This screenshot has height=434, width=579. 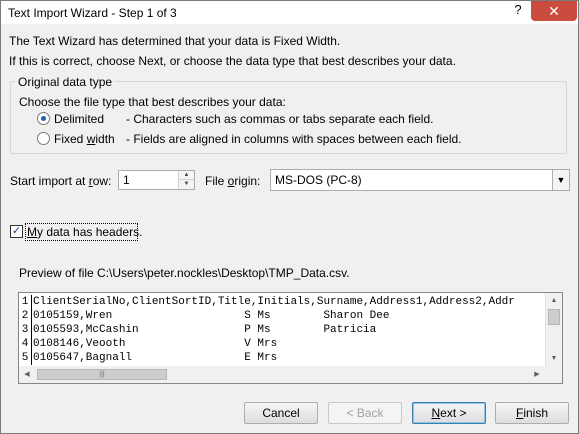 I want to click on line-number: 5, so click(x=25, y=358).